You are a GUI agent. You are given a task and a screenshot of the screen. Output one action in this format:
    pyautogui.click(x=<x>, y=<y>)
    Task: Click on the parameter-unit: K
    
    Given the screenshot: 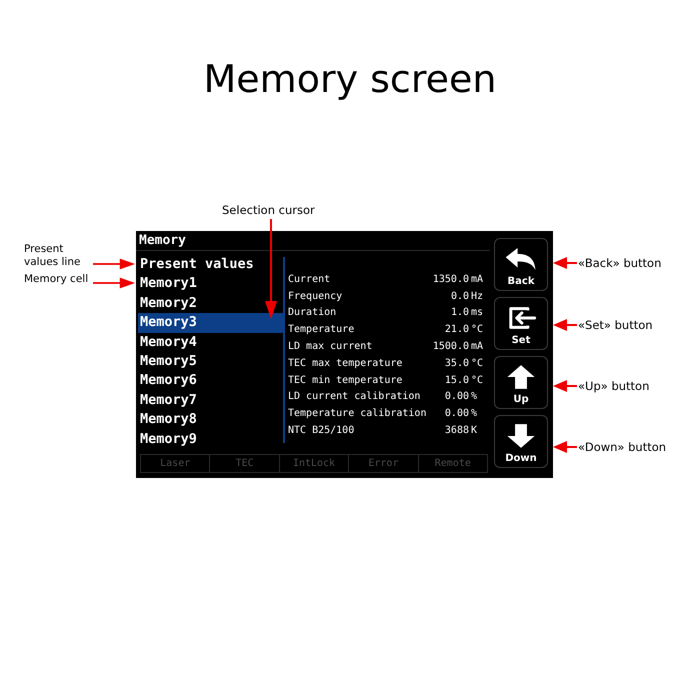 What is the action you would take?
    pyautogui.click(x=474, y=430)
    